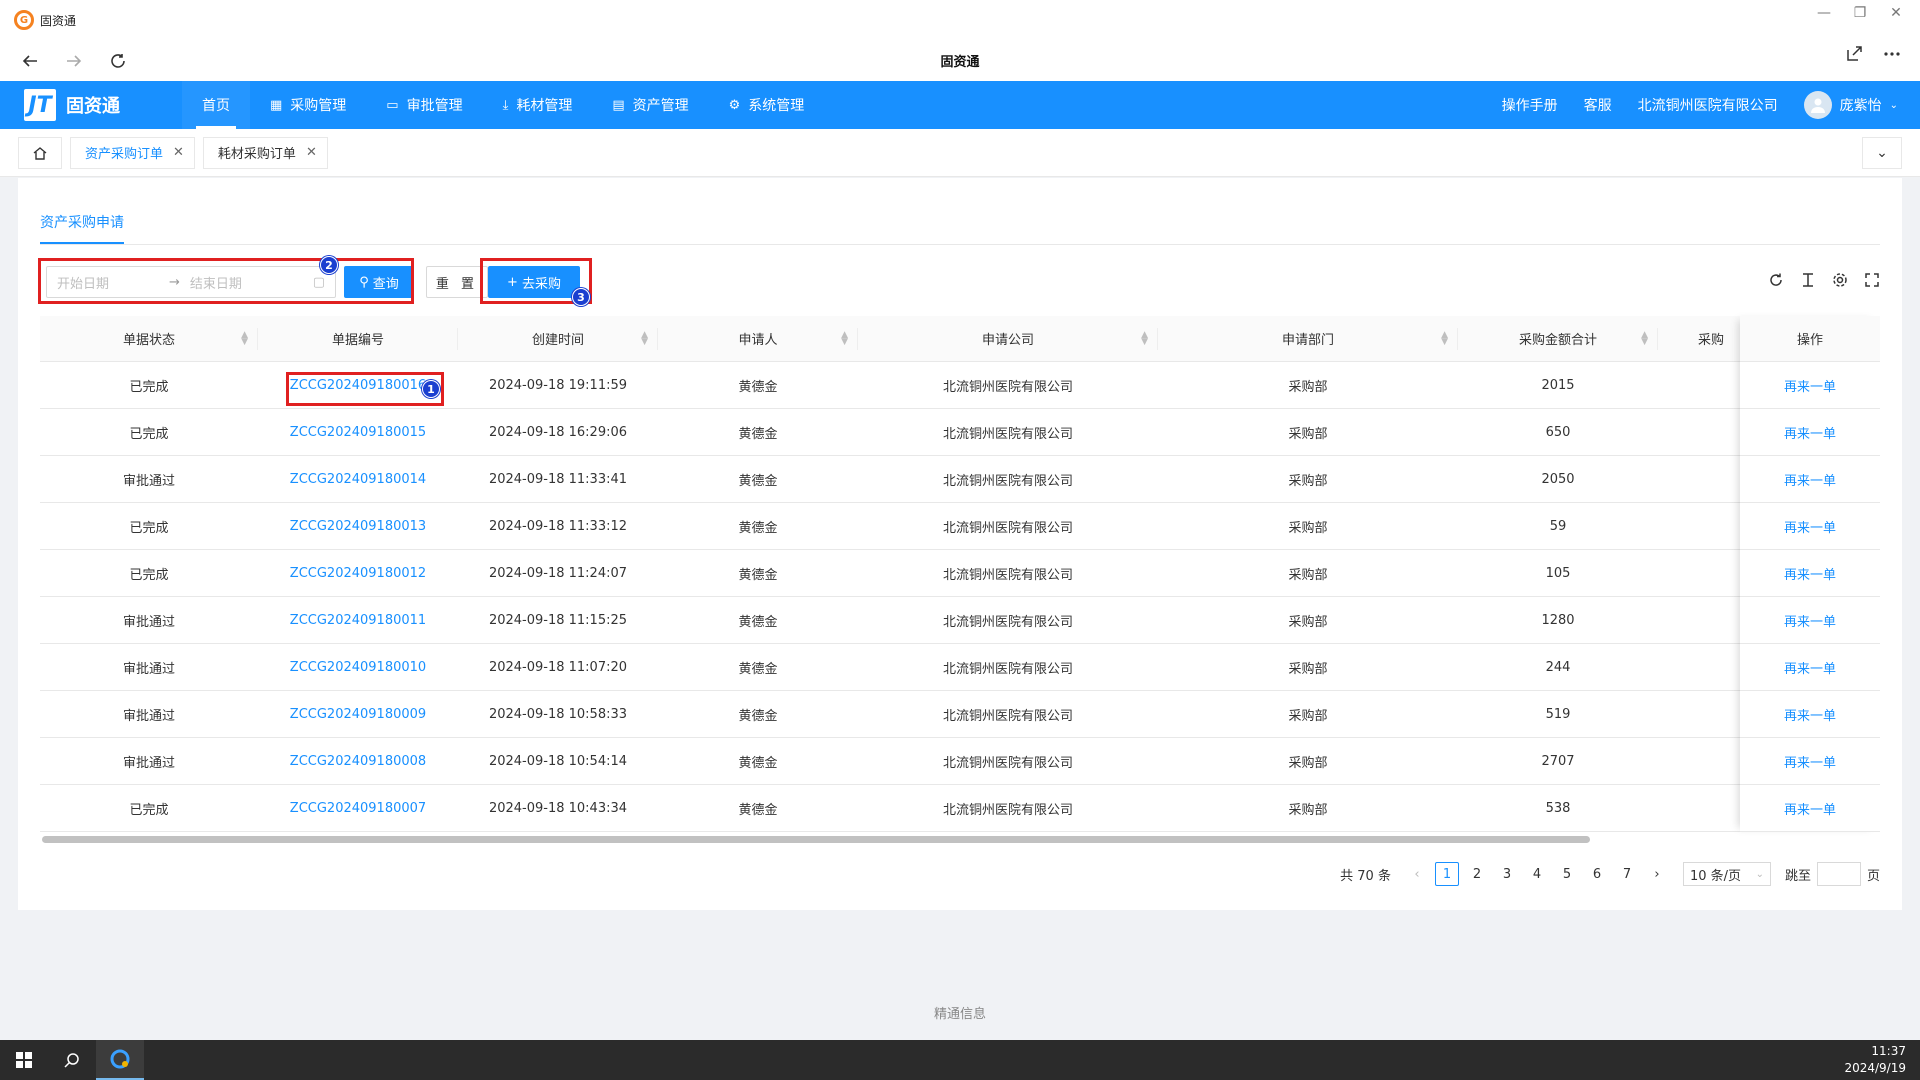 The height and width of the screenshot is (1080, 1920). What do you see at coordinates (148, 763) in the screenshot?
I see `cell-status: 审批通过` at bounding box center [148, 763].